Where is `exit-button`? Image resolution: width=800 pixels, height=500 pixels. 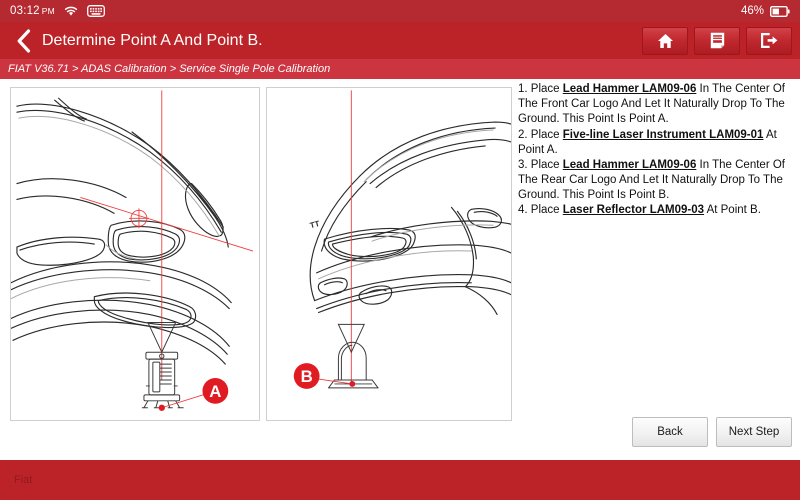 exit-button is located at coordinates (769, 40).